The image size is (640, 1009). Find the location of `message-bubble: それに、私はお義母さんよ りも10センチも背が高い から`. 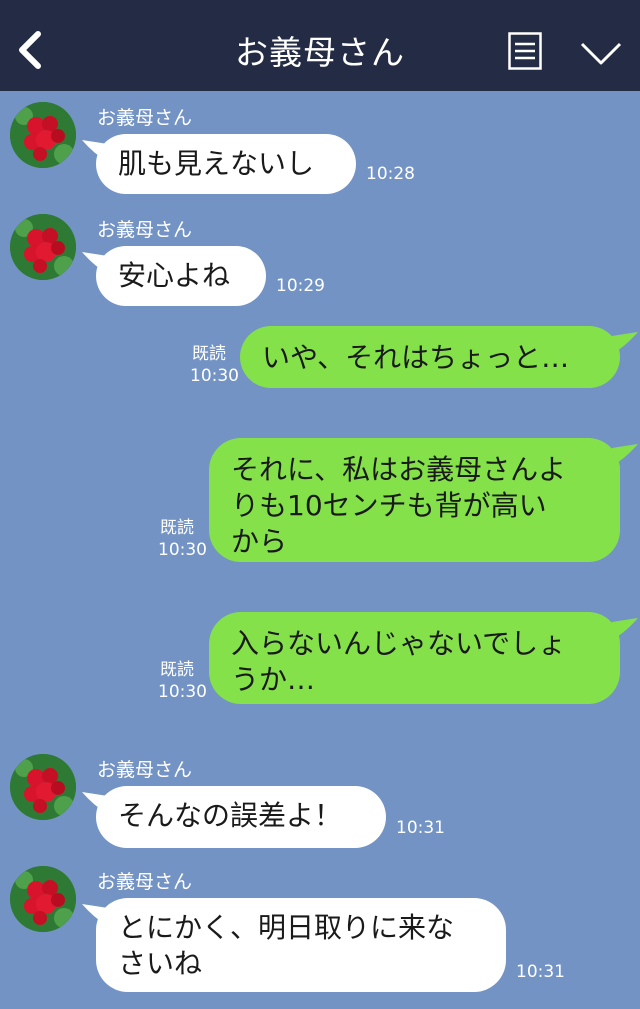

message-bubble: それに、私はお義母さんよ りも10センチも背が高い から is located at coordinates (414, 500).